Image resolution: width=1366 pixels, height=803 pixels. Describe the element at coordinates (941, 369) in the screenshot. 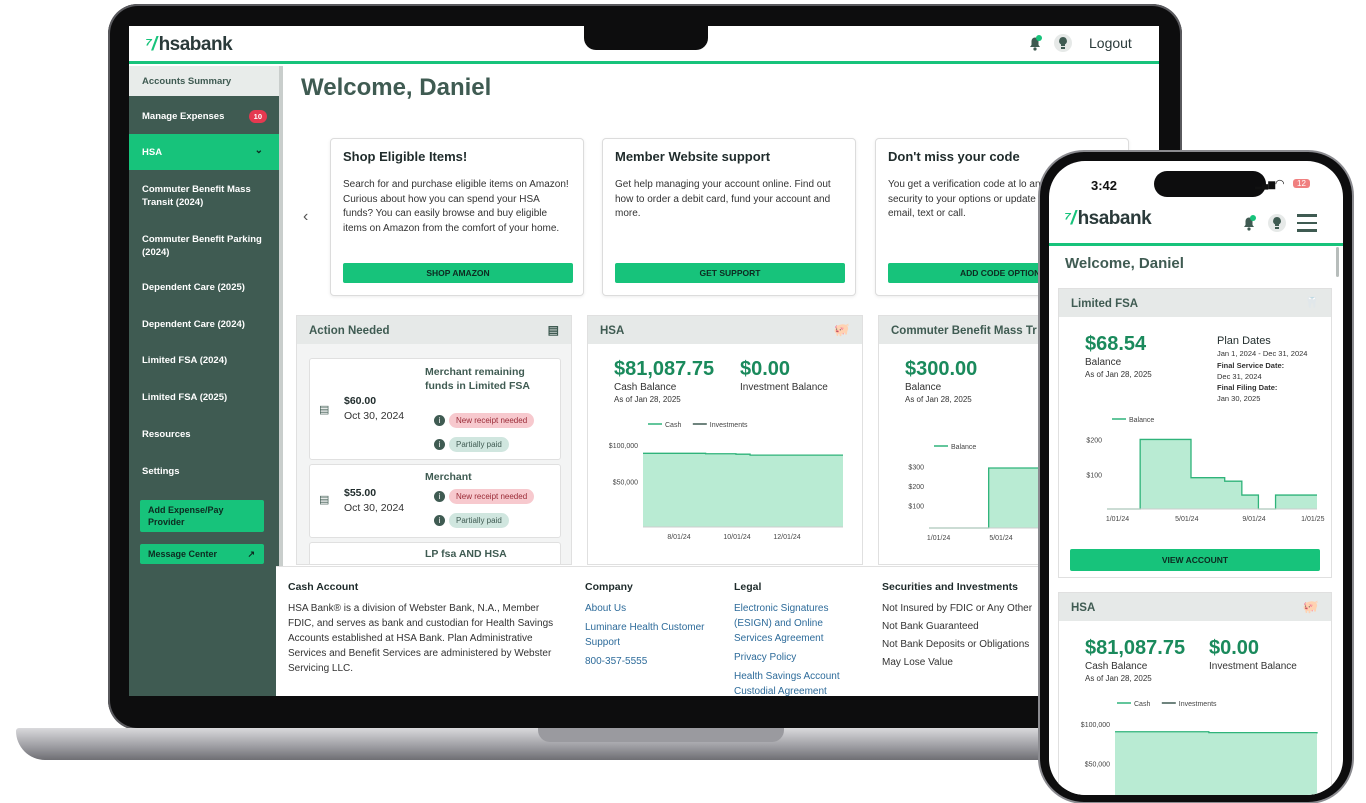

I see `commuter-balance: $300.00` at that location.